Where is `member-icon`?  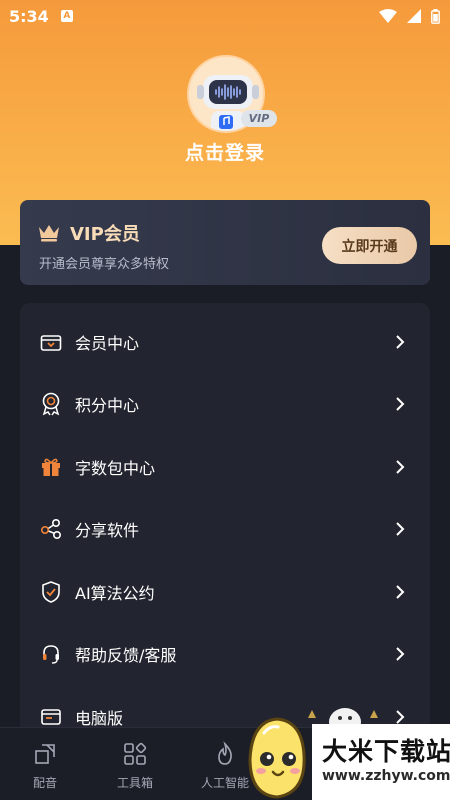 member-icon is located at coordinates (51, 342).